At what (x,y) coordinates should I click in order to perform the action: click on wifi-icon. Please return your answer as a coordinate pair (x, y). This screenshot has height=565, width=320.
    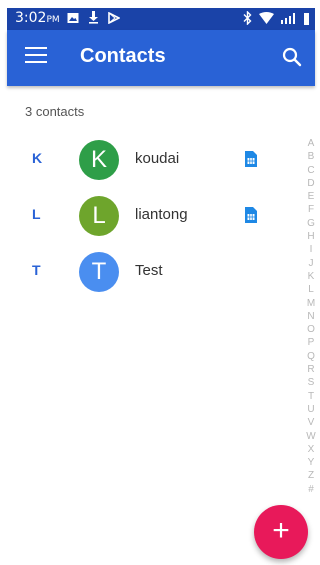
    Looking at the image, I should click on (266, 18).